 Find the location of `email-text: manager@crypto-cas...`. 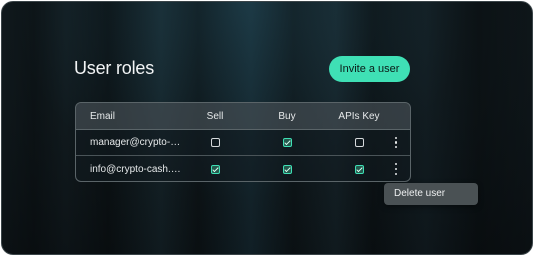

email-text: manager@crypto-cas... is located at coordinates (136, 142).